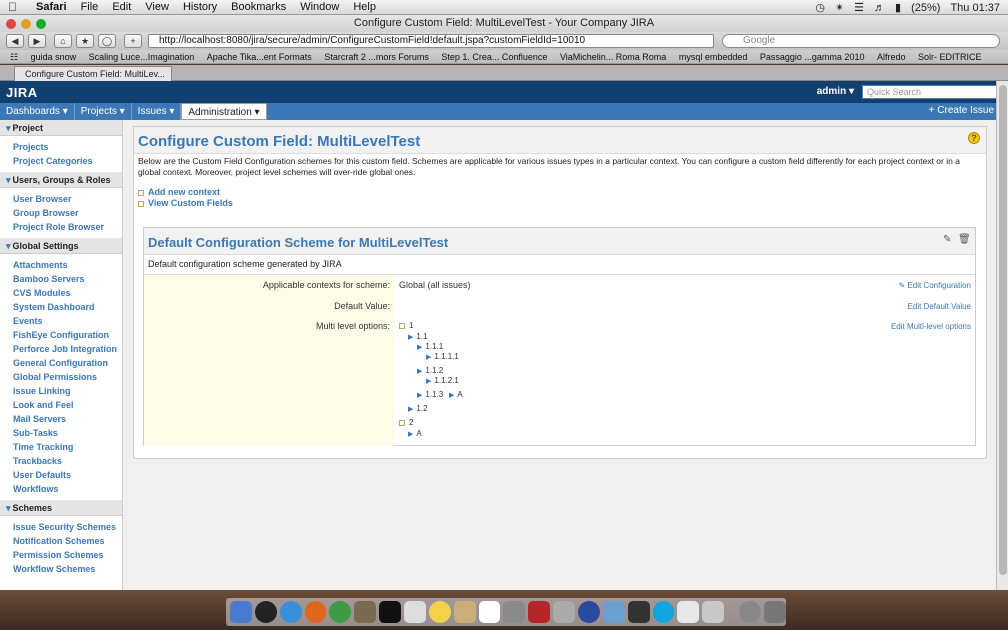 This screenshot has width=1008, height=630. What do you see at coordinates (157, 7) in the screenshot?
I see `menu-view: View` at bounding box center [157, 7].